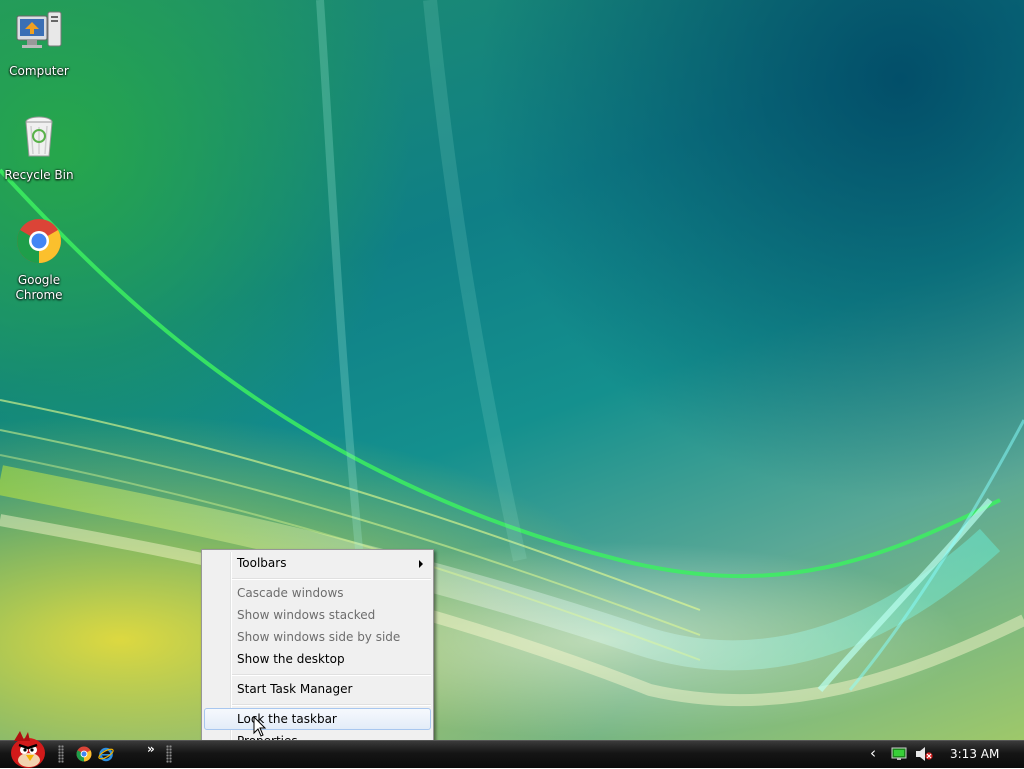 This screenshot has width=1024, height=769. I want to click on menu-item-show-the-desktop: Show the desktop, so click(317, 659).